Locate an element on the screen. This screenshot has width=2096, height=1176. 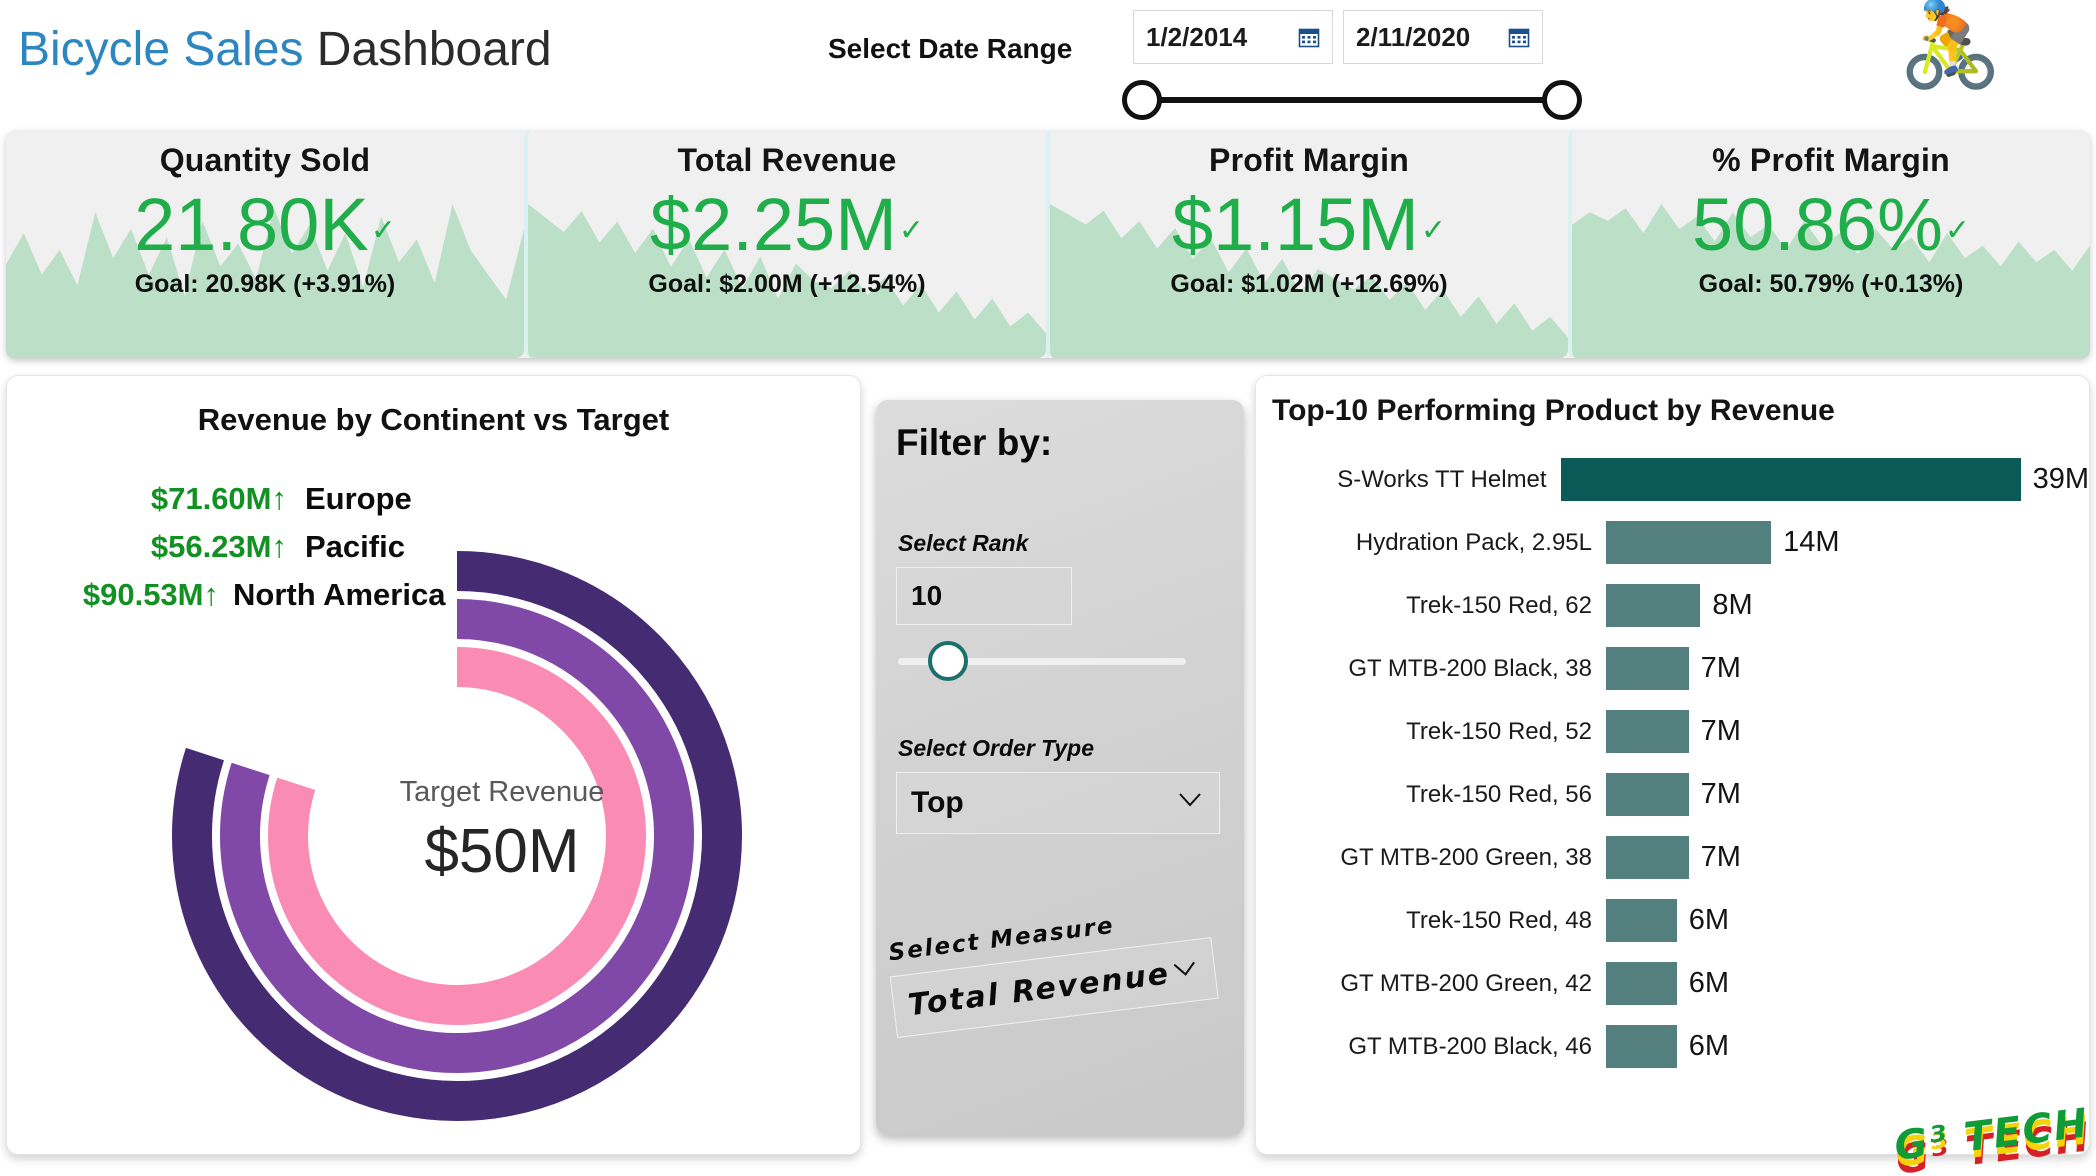
bar-row: GT MTB-200 Green, 38 7M is located at coordinates (1672, 857).